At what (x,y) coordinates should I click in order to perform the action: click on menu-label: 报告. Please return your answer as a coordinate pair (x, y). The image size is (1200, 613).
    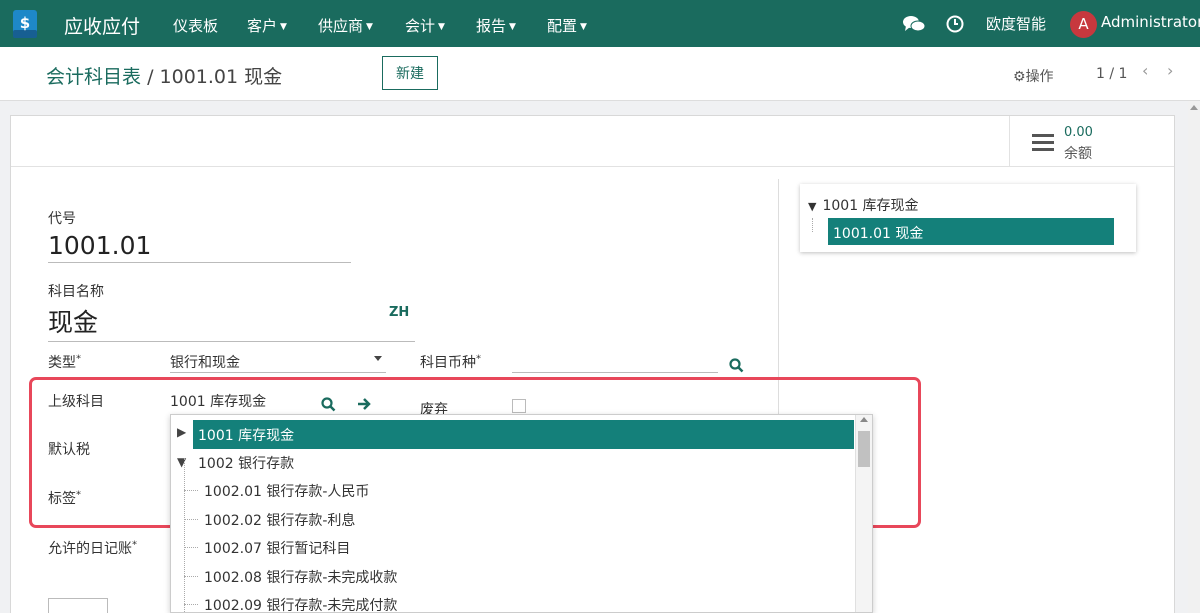
    Looking at the image, I should click on (491, 26).